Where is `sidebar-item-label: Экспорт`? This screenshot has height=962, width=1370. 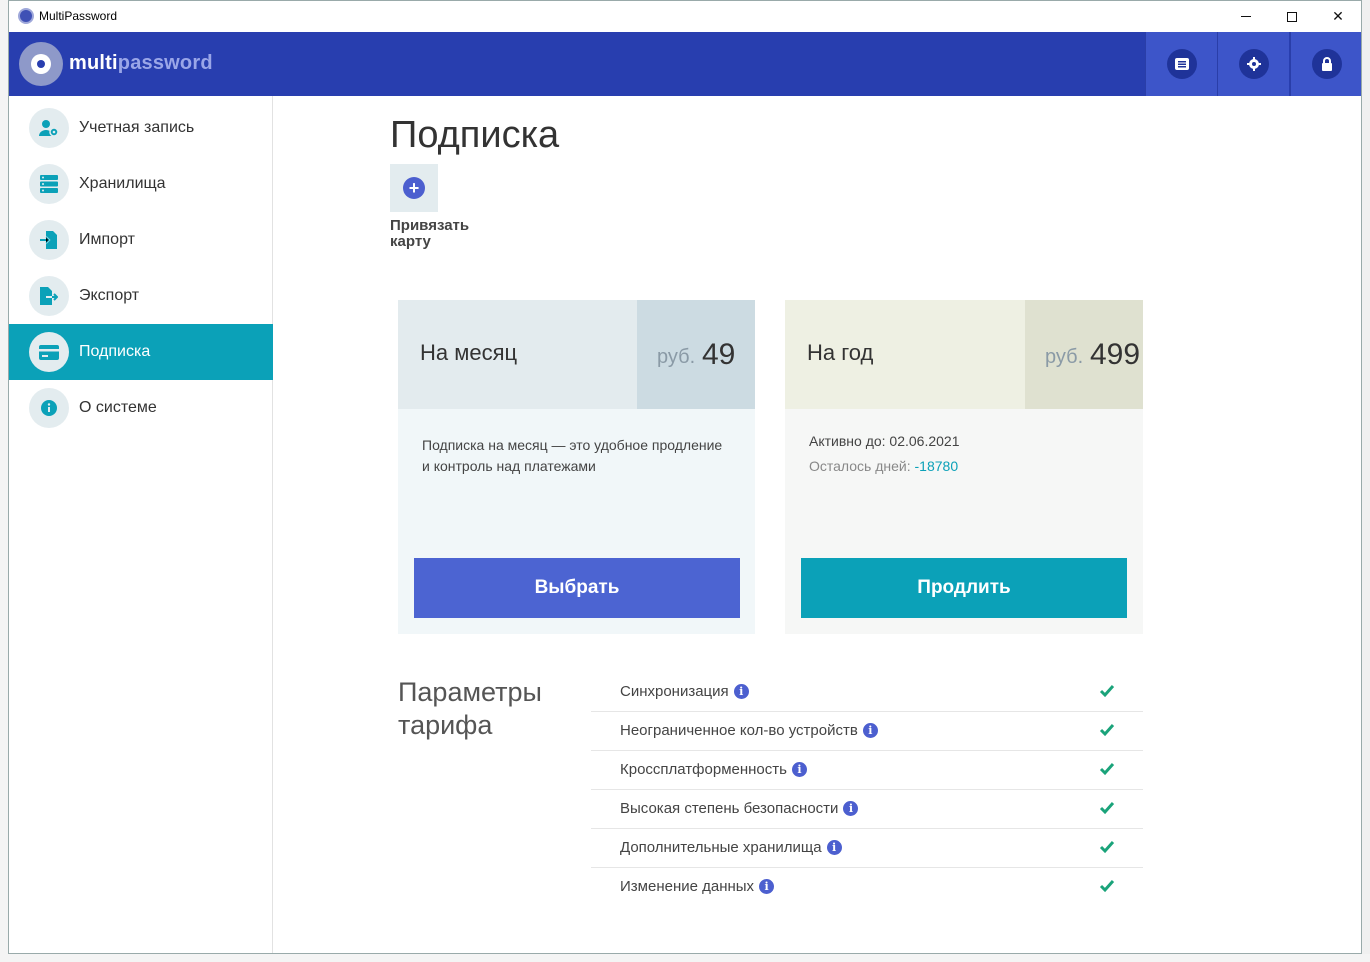 sidebar-item-label: Экспорт is located at coordinates (109, 295).